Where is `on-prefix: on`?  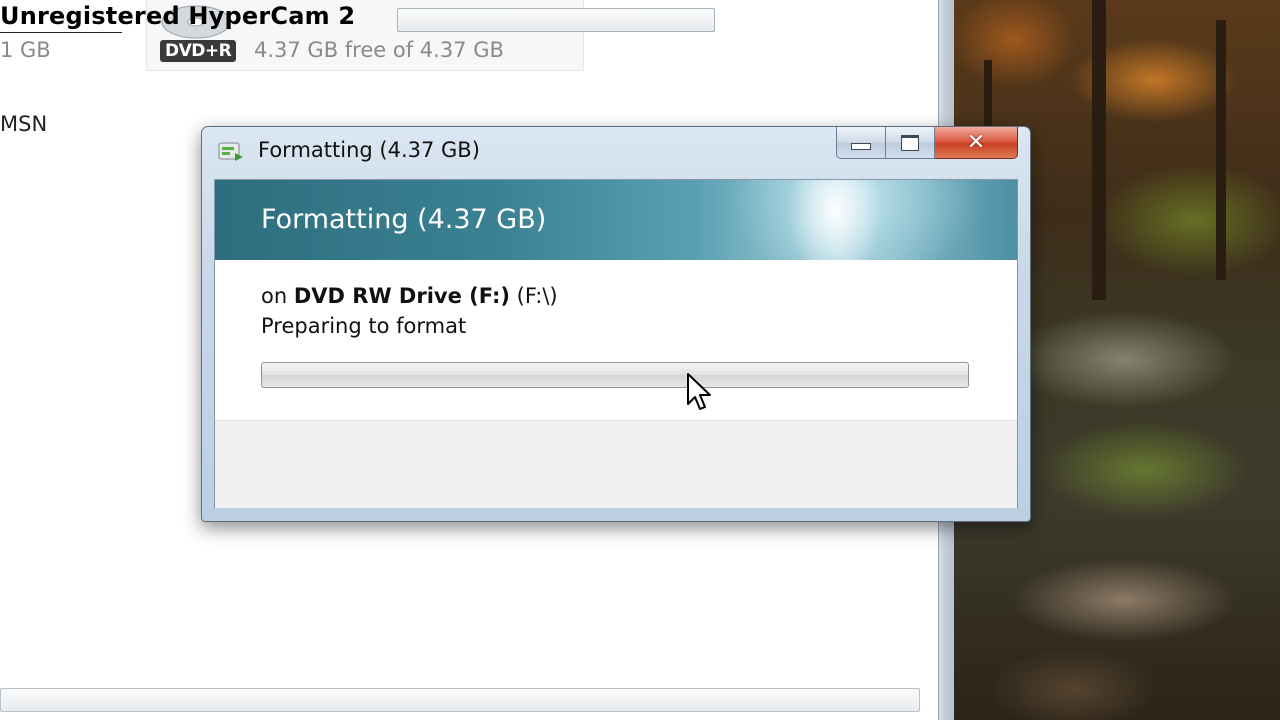
on-prefix: on is located at coordinates (274, 296).